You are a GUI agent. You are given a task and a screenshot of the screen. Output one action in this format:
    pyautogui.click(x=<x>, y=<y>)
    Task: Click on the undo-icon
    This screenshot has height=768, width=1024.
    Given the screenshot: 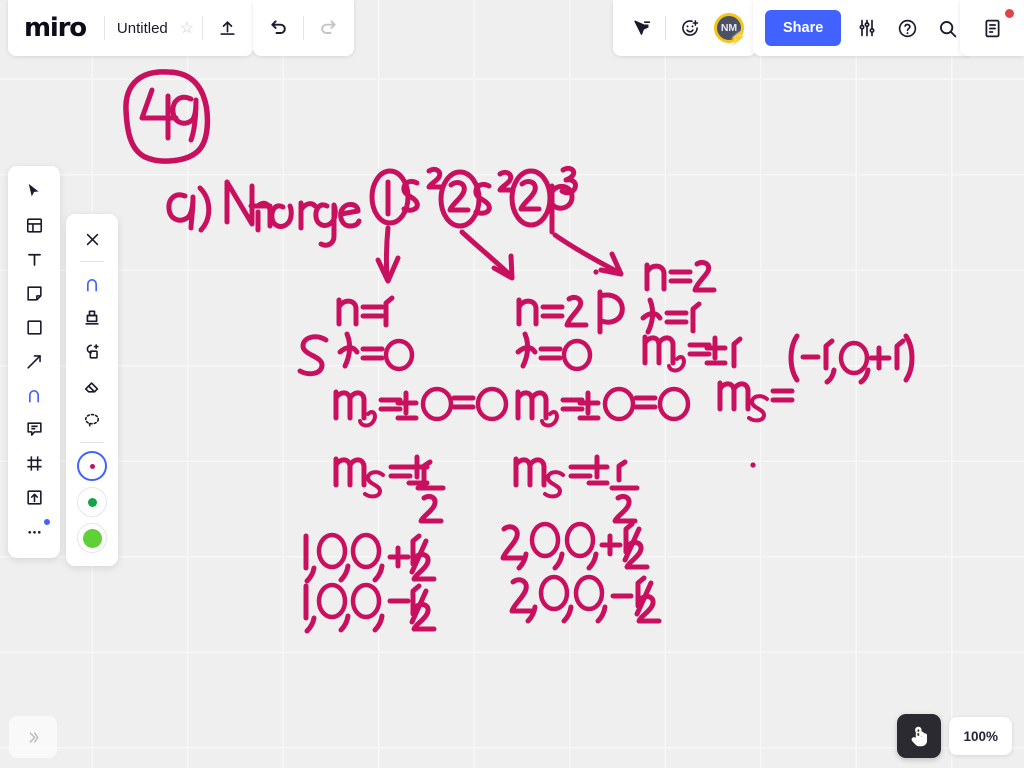 What is the action you would take?
    pyautogui.click(x=279, y=28)
    